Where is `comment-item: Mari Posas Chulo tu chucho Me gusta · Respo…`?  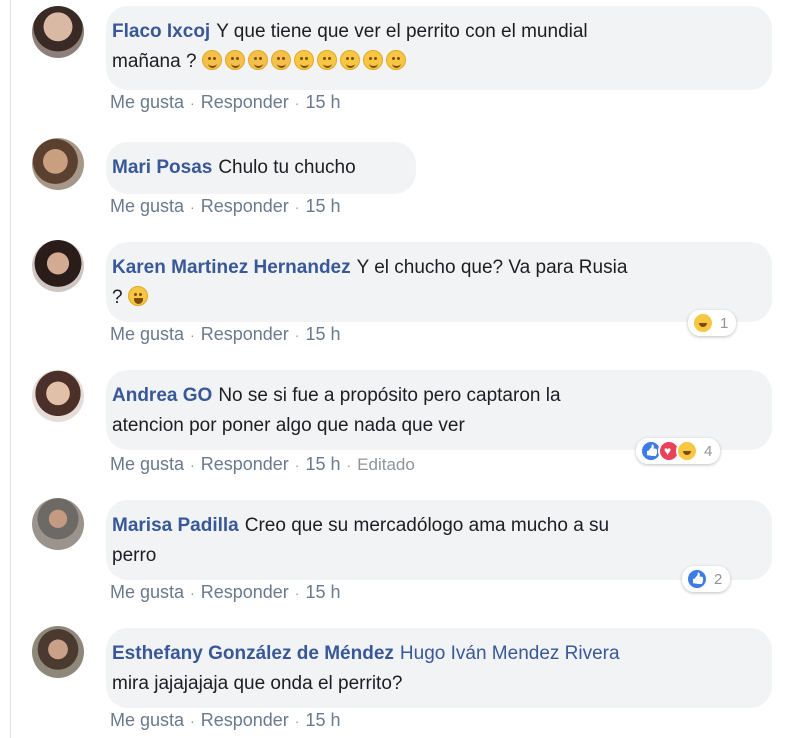 comment-item: Mari Posas Chulo tu chucho Me gusta · Respo… is located at coordinates (402, 180).